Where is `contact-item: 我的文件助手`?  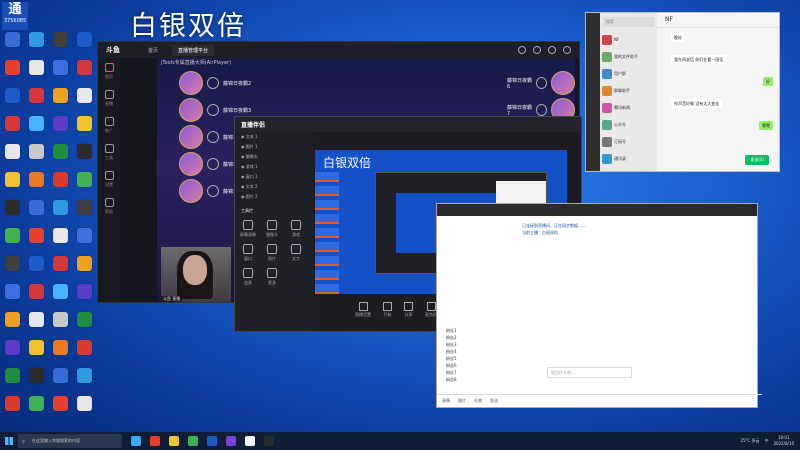 contact-item: 我的文件助手 is located at coordinates (628, 56).